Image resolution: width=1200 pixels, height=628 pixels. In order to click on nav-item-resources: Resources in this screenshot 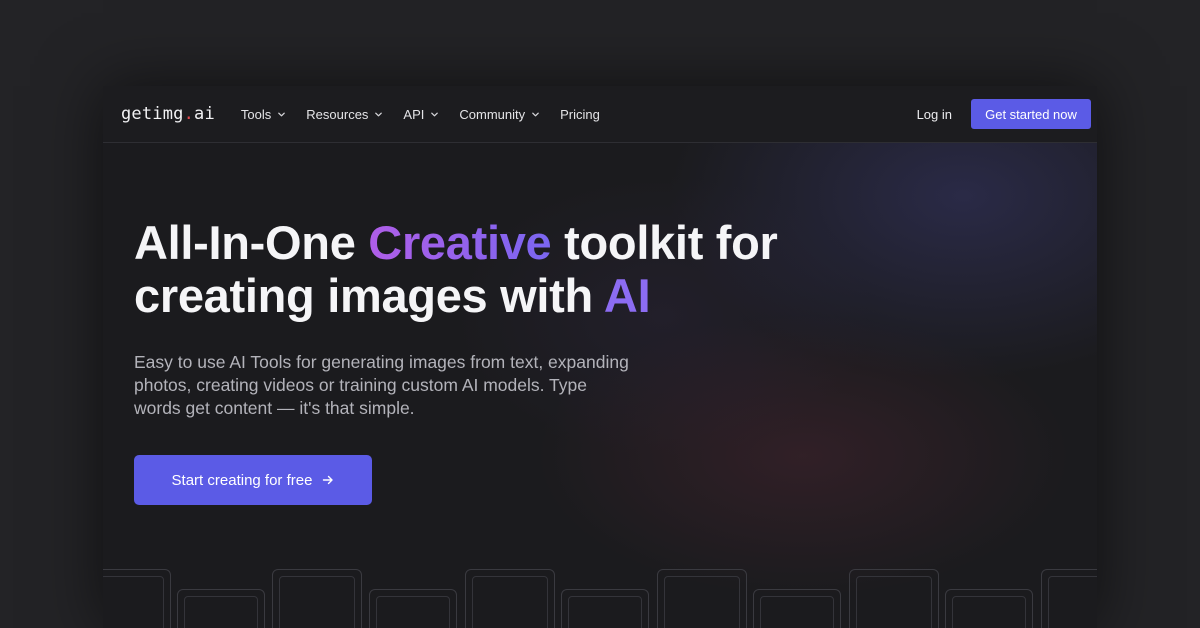, I will do `click(344, 114)`.